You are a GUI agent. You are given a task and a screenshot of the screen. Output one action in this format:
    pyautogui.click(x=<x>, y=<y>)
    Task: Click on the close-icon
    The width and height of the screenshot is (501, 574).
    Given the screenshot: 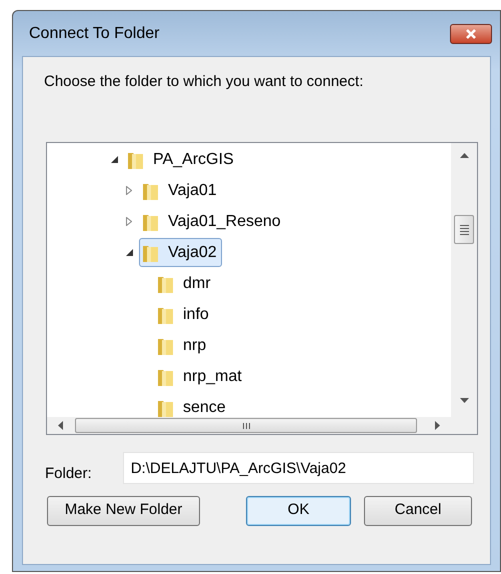 What is the action you would take?
    pyautogui.click(x=471, y=33)
    